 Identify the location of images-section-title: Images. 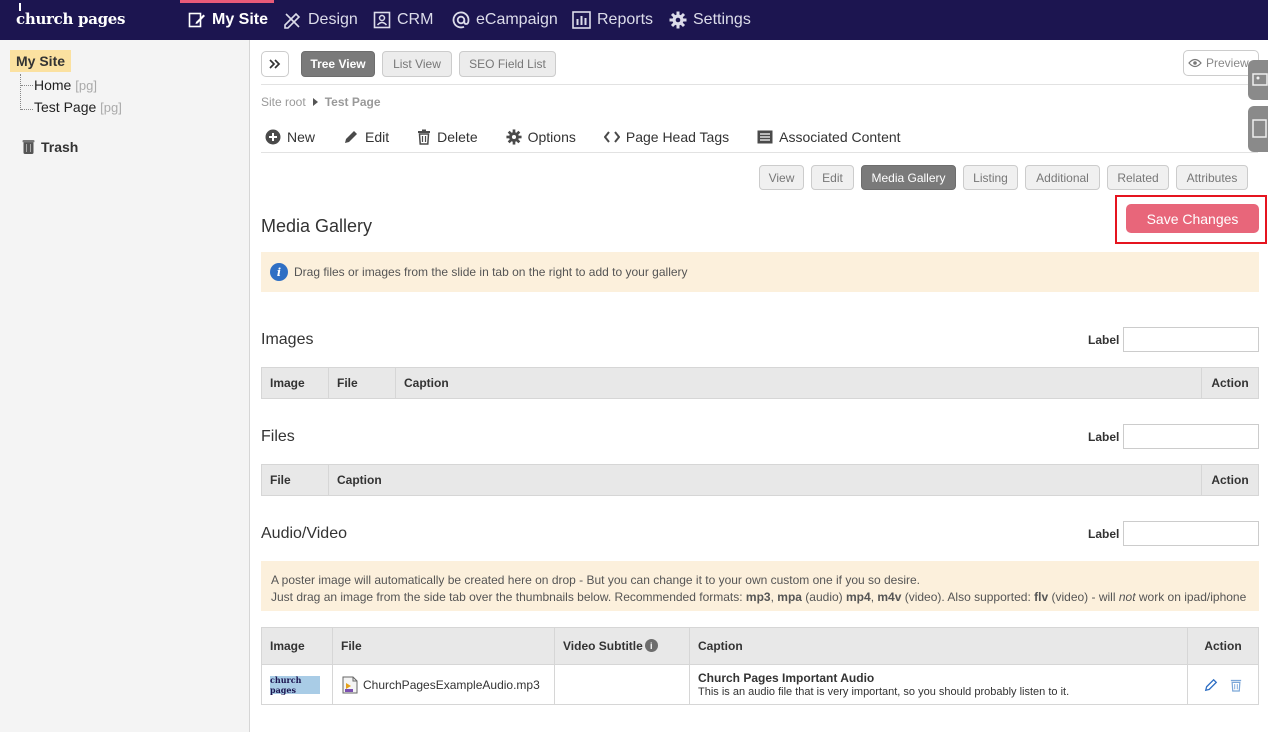
(287, 339).